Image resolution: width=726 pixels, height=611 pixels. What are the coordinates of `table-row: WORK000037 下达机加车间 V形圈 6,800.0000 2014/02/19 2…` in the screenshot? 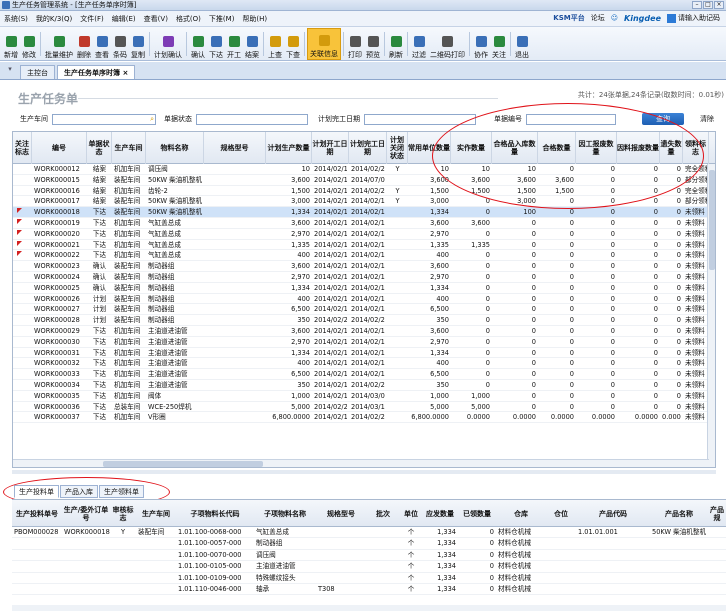 It's located at (364, 418).